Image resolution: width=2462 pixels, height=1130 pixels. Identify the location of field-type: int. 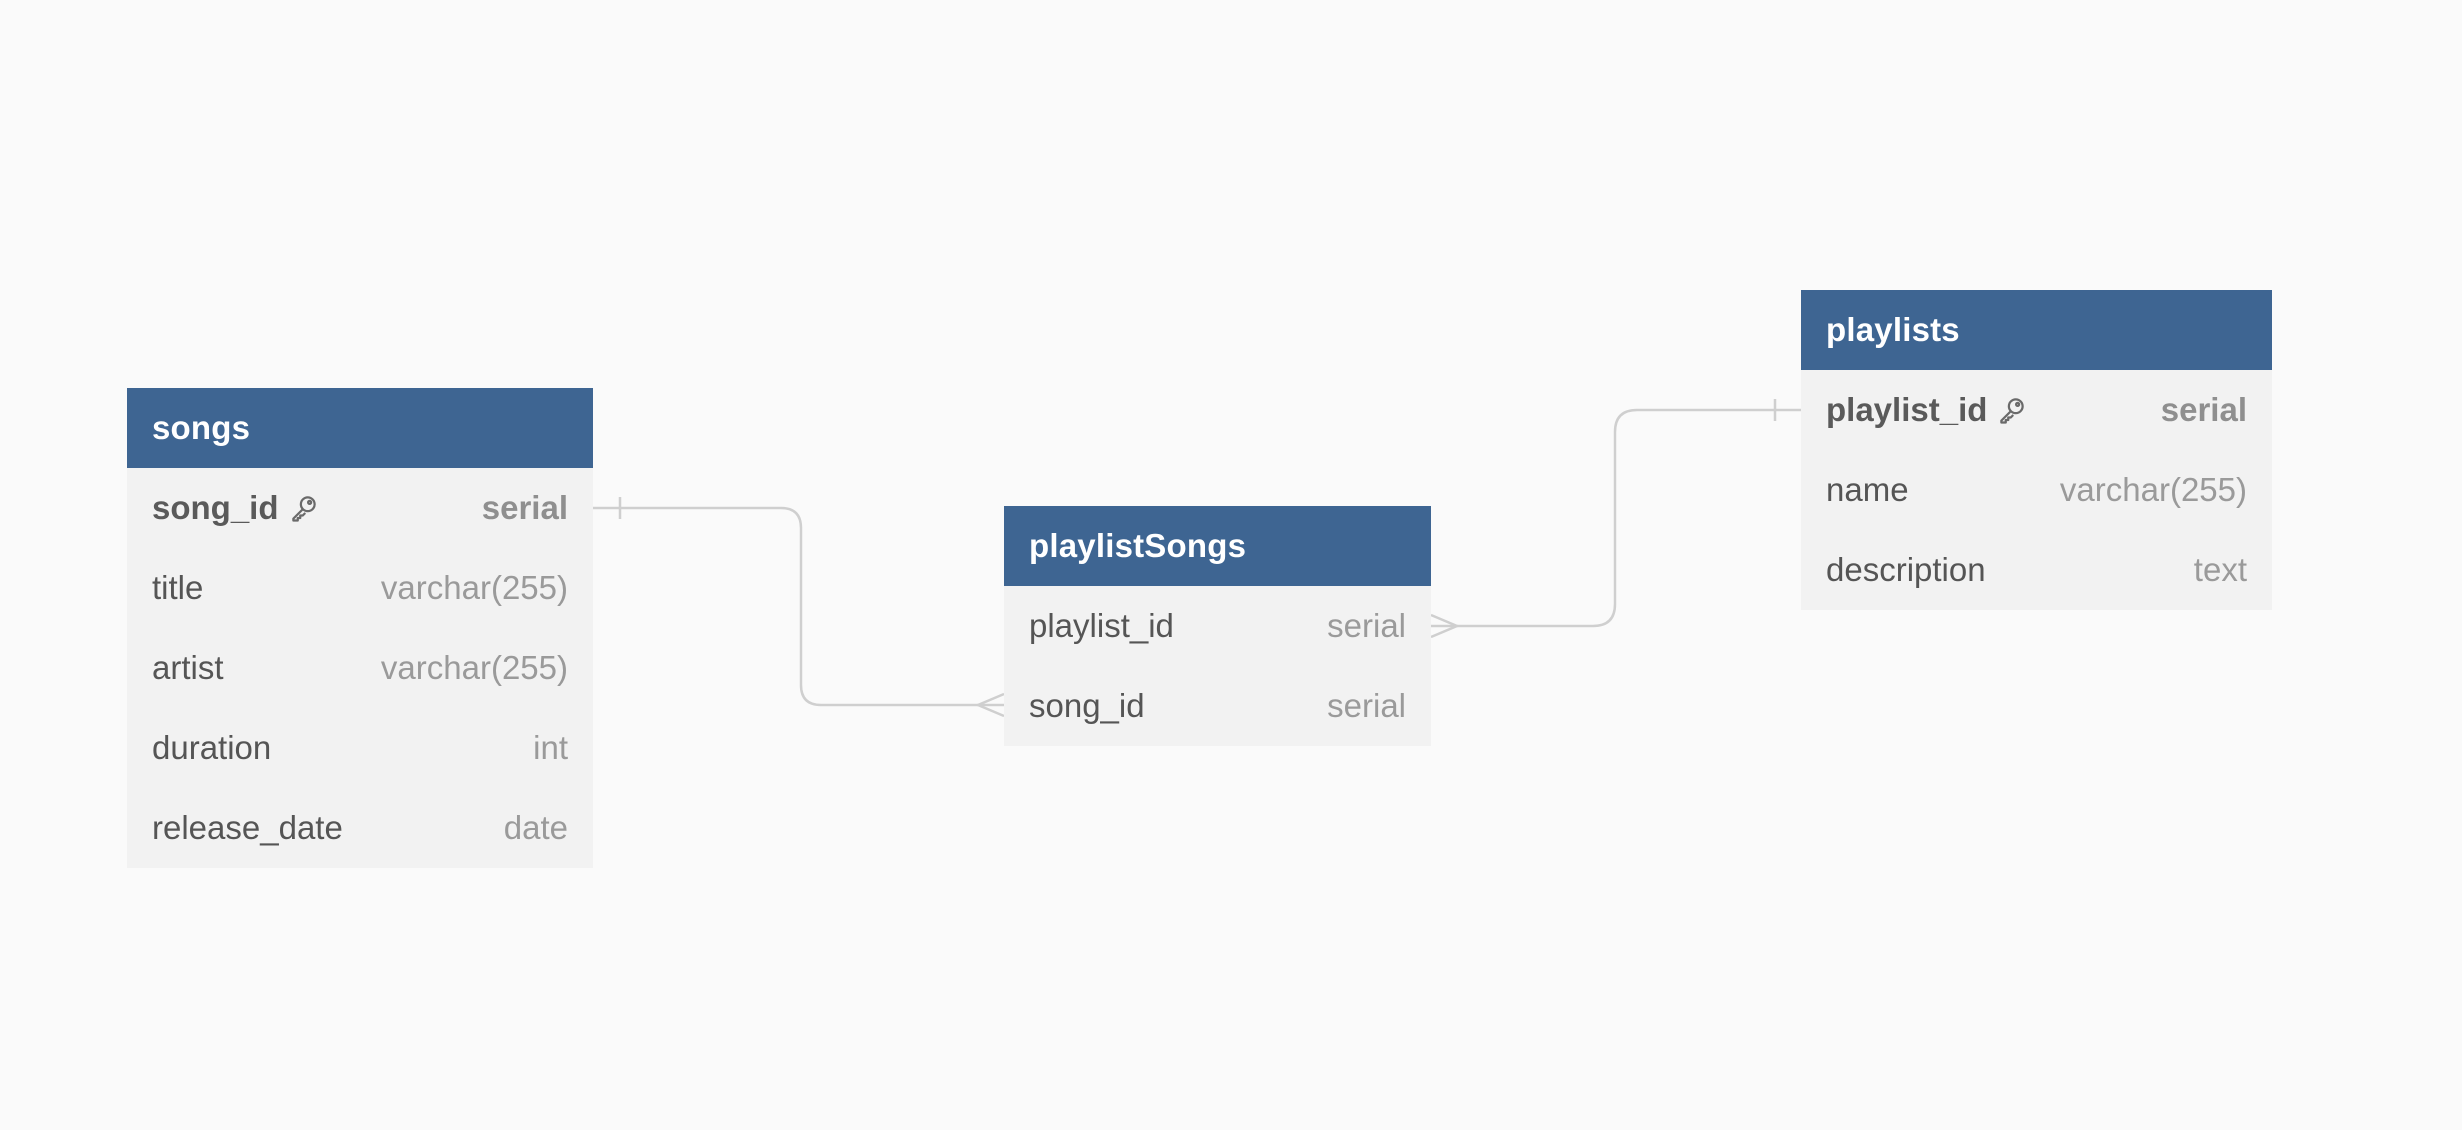
(550, 747).